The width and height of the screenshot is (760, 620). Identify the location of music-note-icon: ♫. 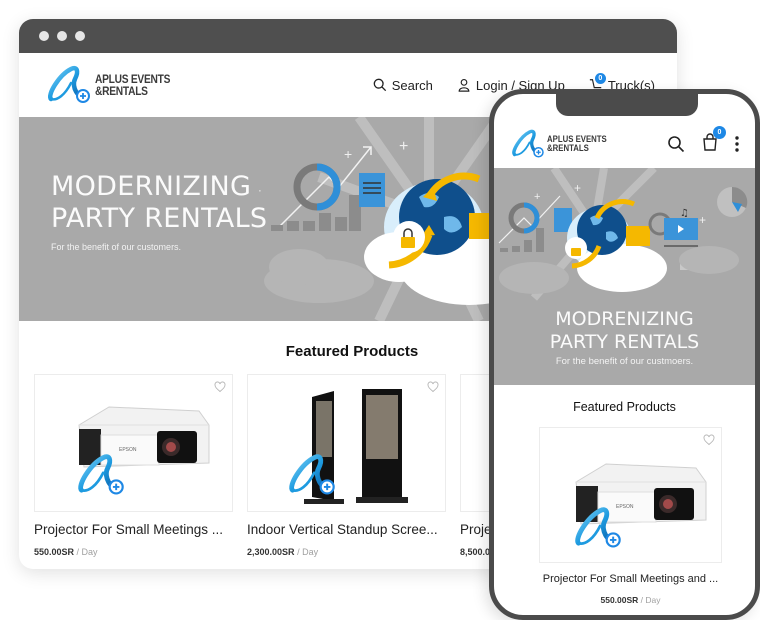
(684, 213).